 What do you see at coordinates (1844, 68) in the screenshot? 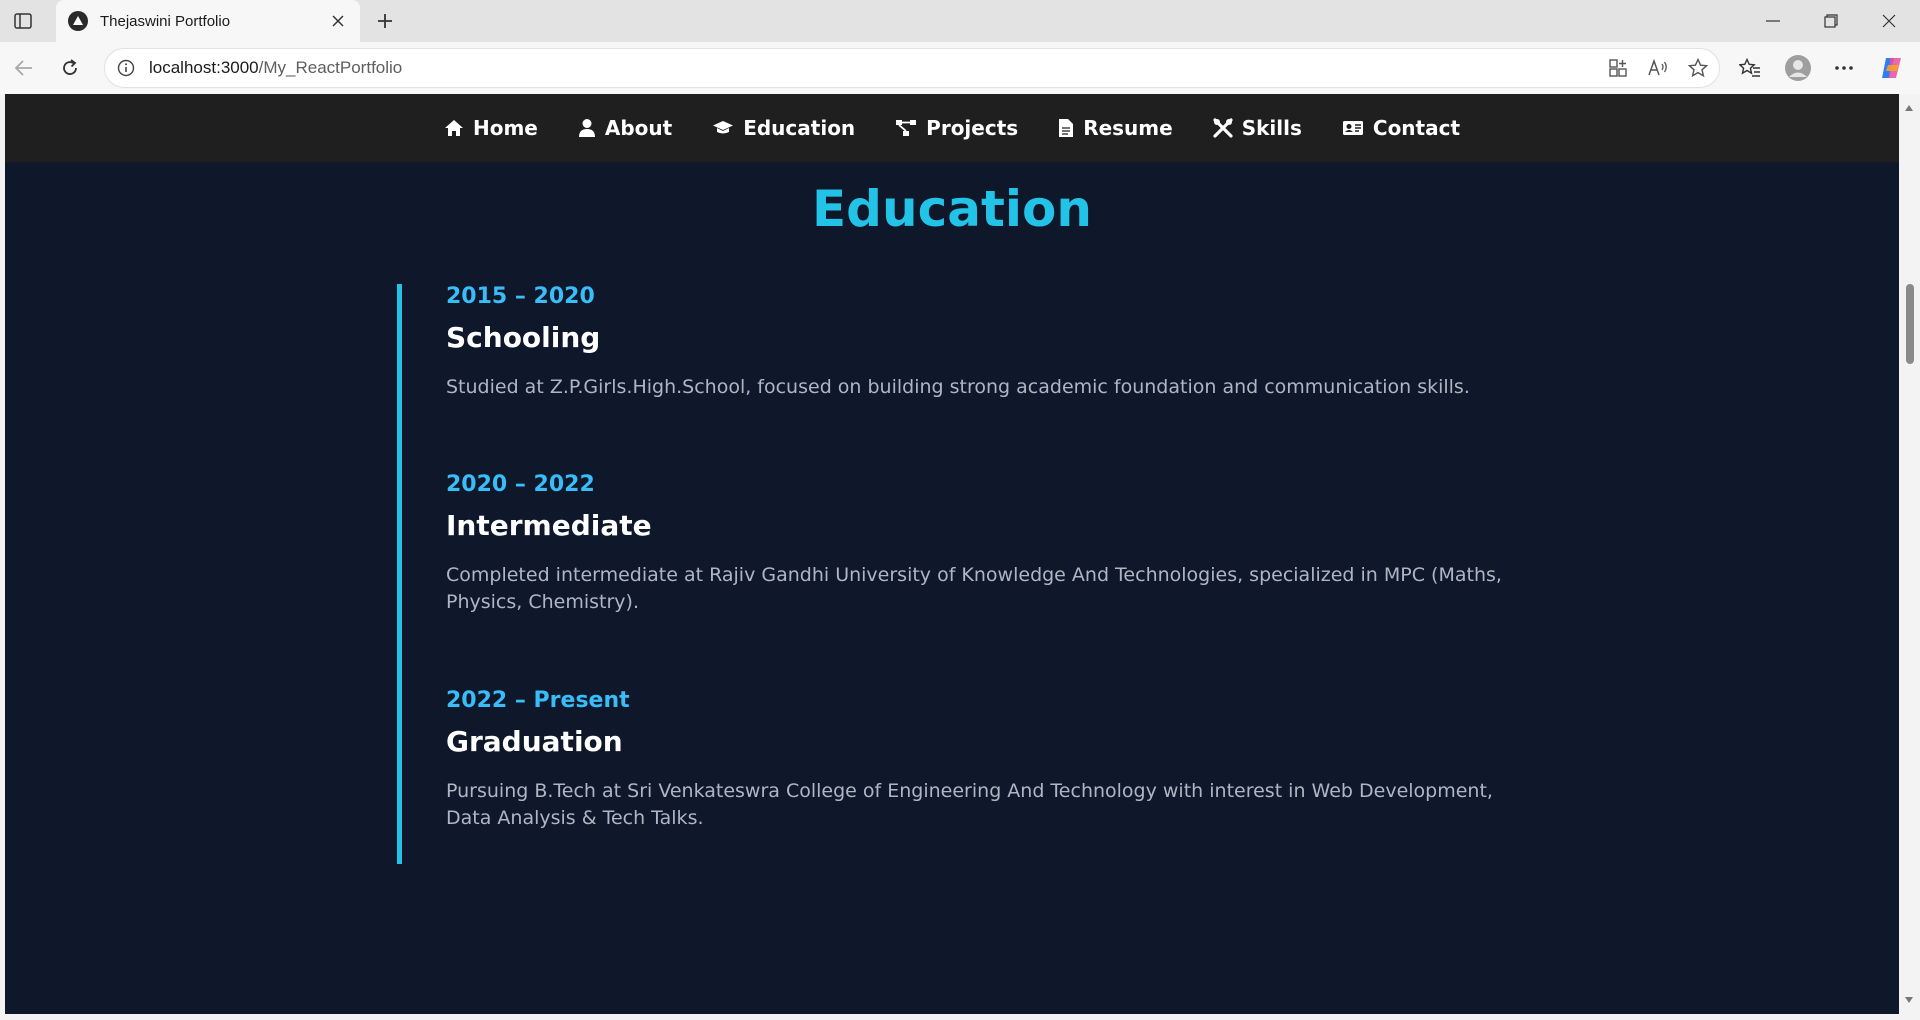
I see `more-options-icon` at bounding box center [1844, 68].